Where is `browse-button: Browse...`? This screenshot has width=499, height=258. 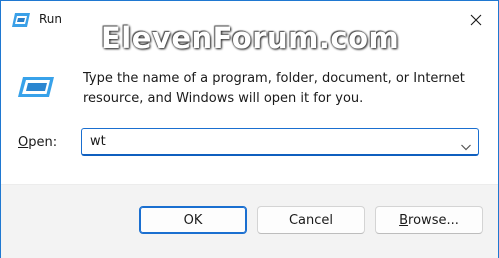 browse-button: Browse... is located at coordinates (429, 220).